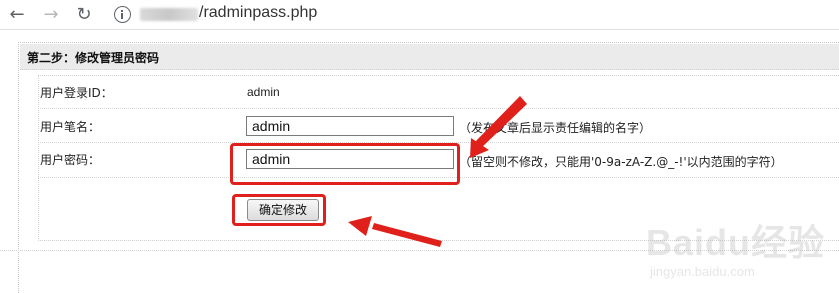 The width and height of the screenshot is (839, 293). What do you see at coordinates (395, 231) in the screenshot?
I see `arrow-to-submit-icon` at bounding box center [395, 231].